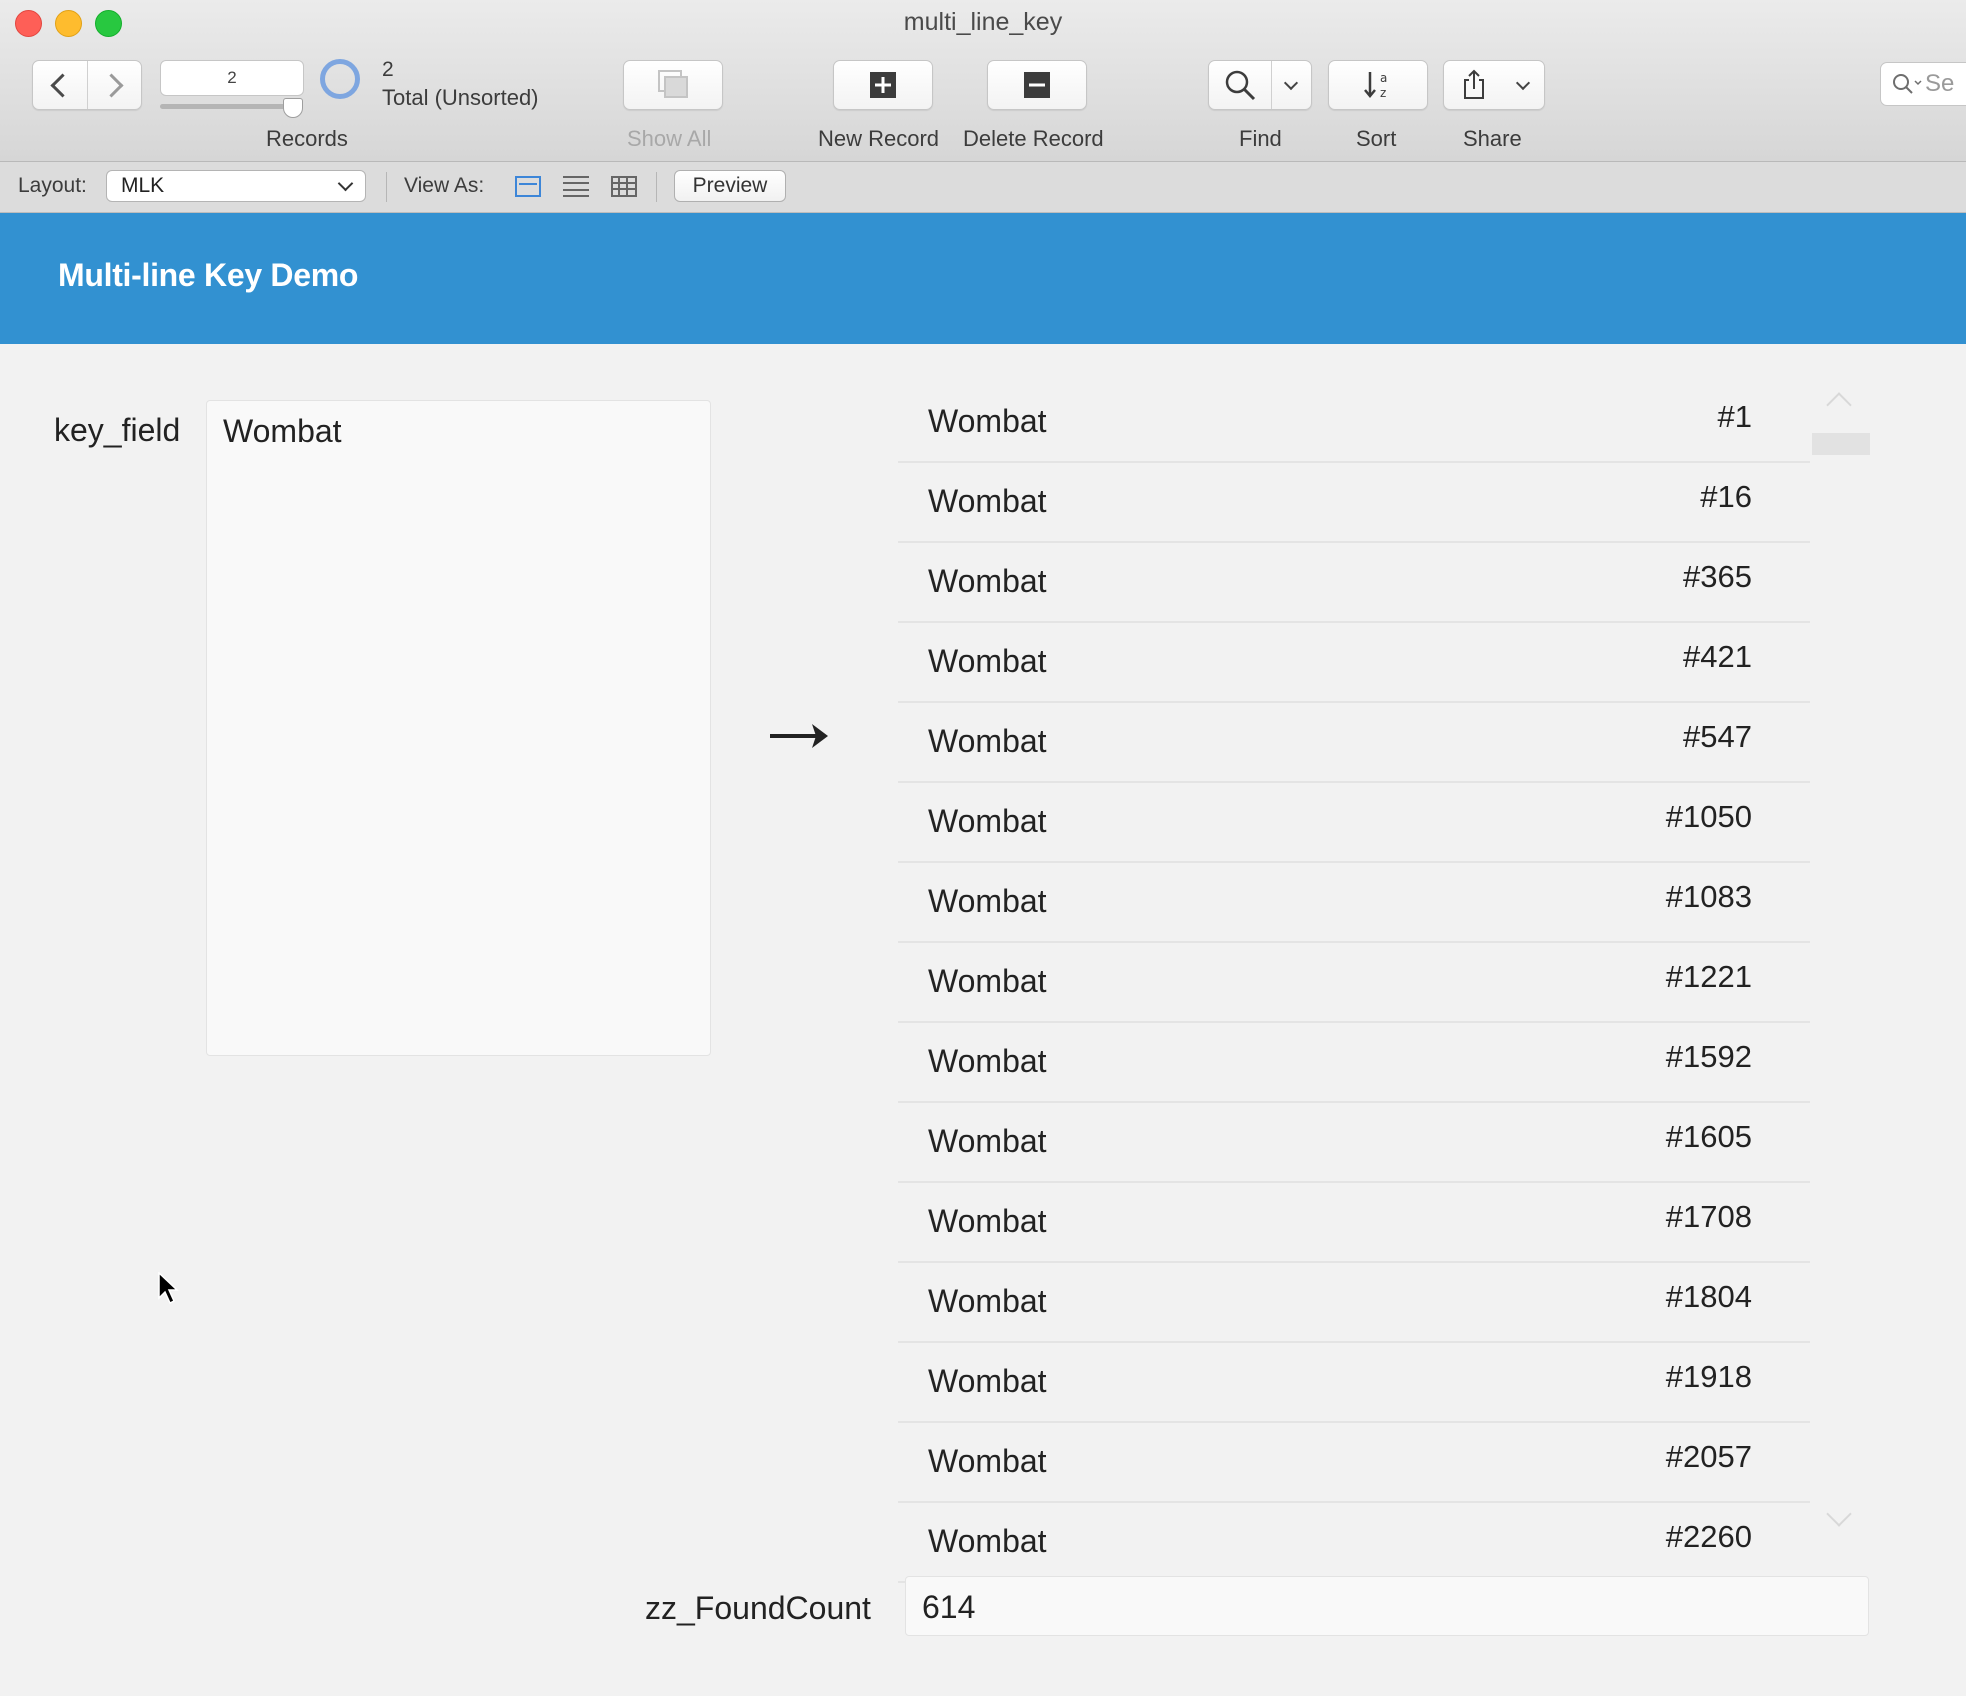 This screenshot has height=1696, width=1966. Describe the element at coordinates (1708, 1456) in the screenshot. I see `portal-row-id: #2057` at that location.